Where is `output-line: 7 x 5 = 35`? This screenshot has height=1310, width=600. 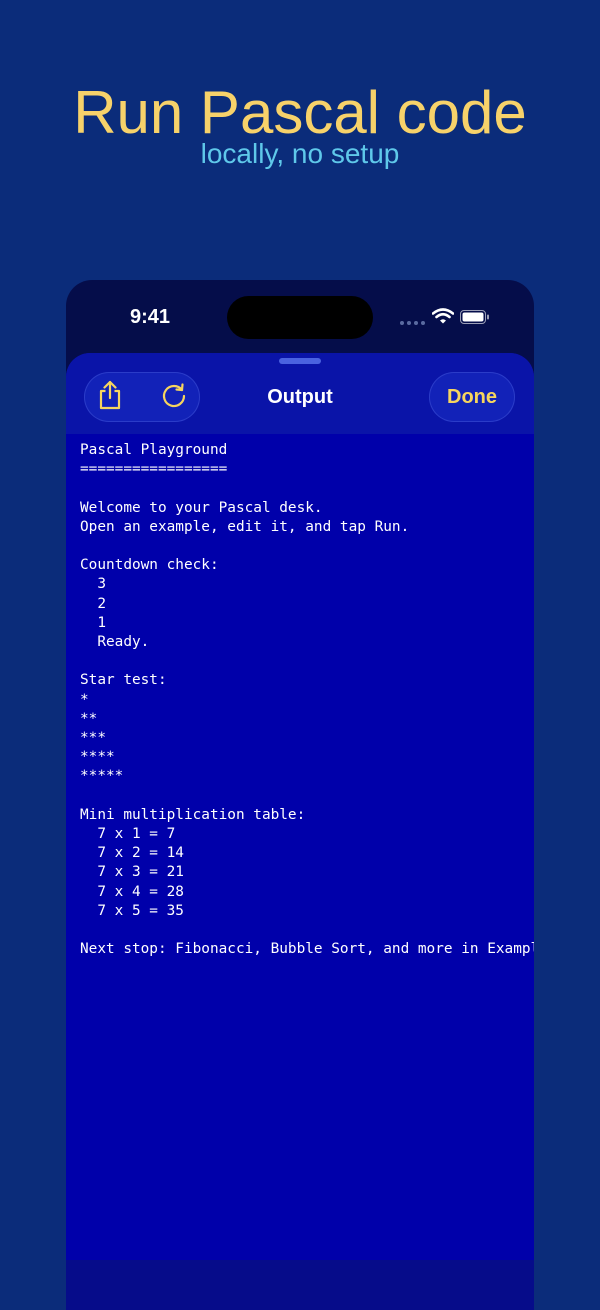
output-line: 7 x 5 = 35 is located at coordinates (132, 910).